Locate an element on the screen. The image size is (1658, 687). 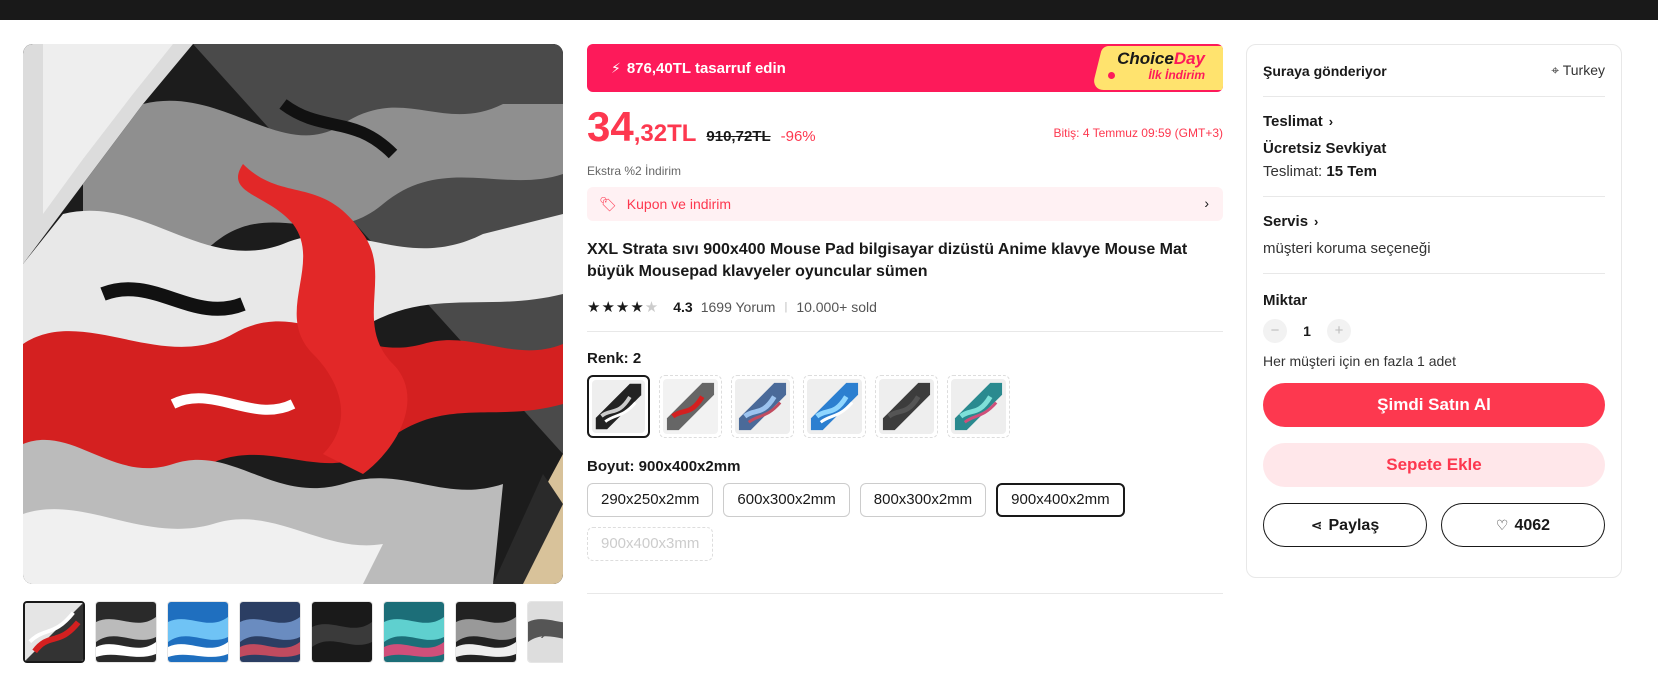
delivery-title: Teslimat is located at coordinates (1293, 121).